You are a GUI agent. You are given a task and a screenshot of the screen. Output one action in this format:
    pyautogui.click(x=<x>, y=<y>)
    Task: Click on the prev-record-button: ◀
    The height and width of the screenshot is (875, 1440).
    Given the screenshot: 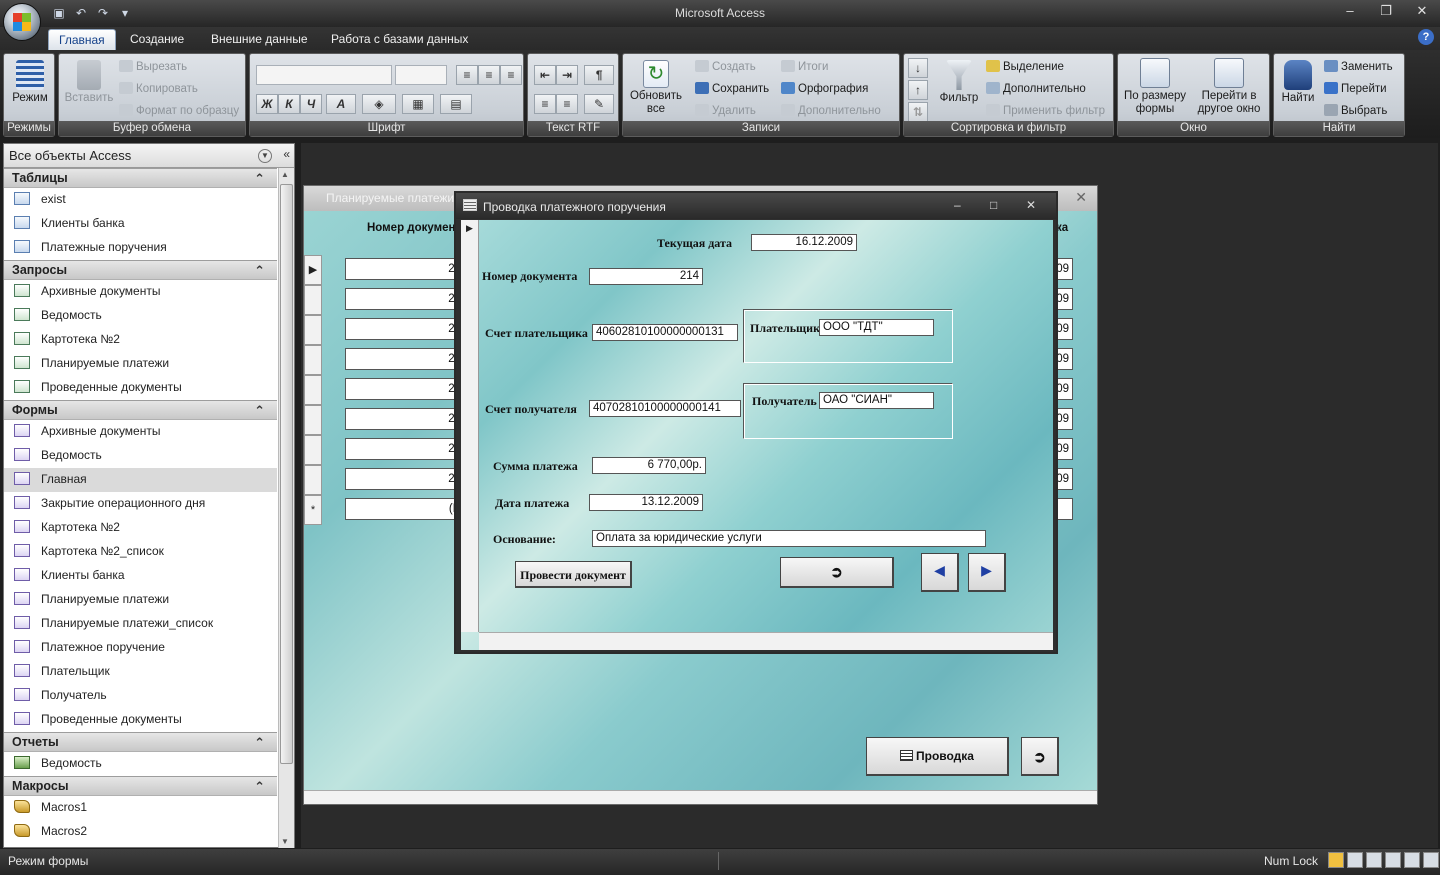 What is the action you would take?
    pyautogui.click(x=940, y=572)
    